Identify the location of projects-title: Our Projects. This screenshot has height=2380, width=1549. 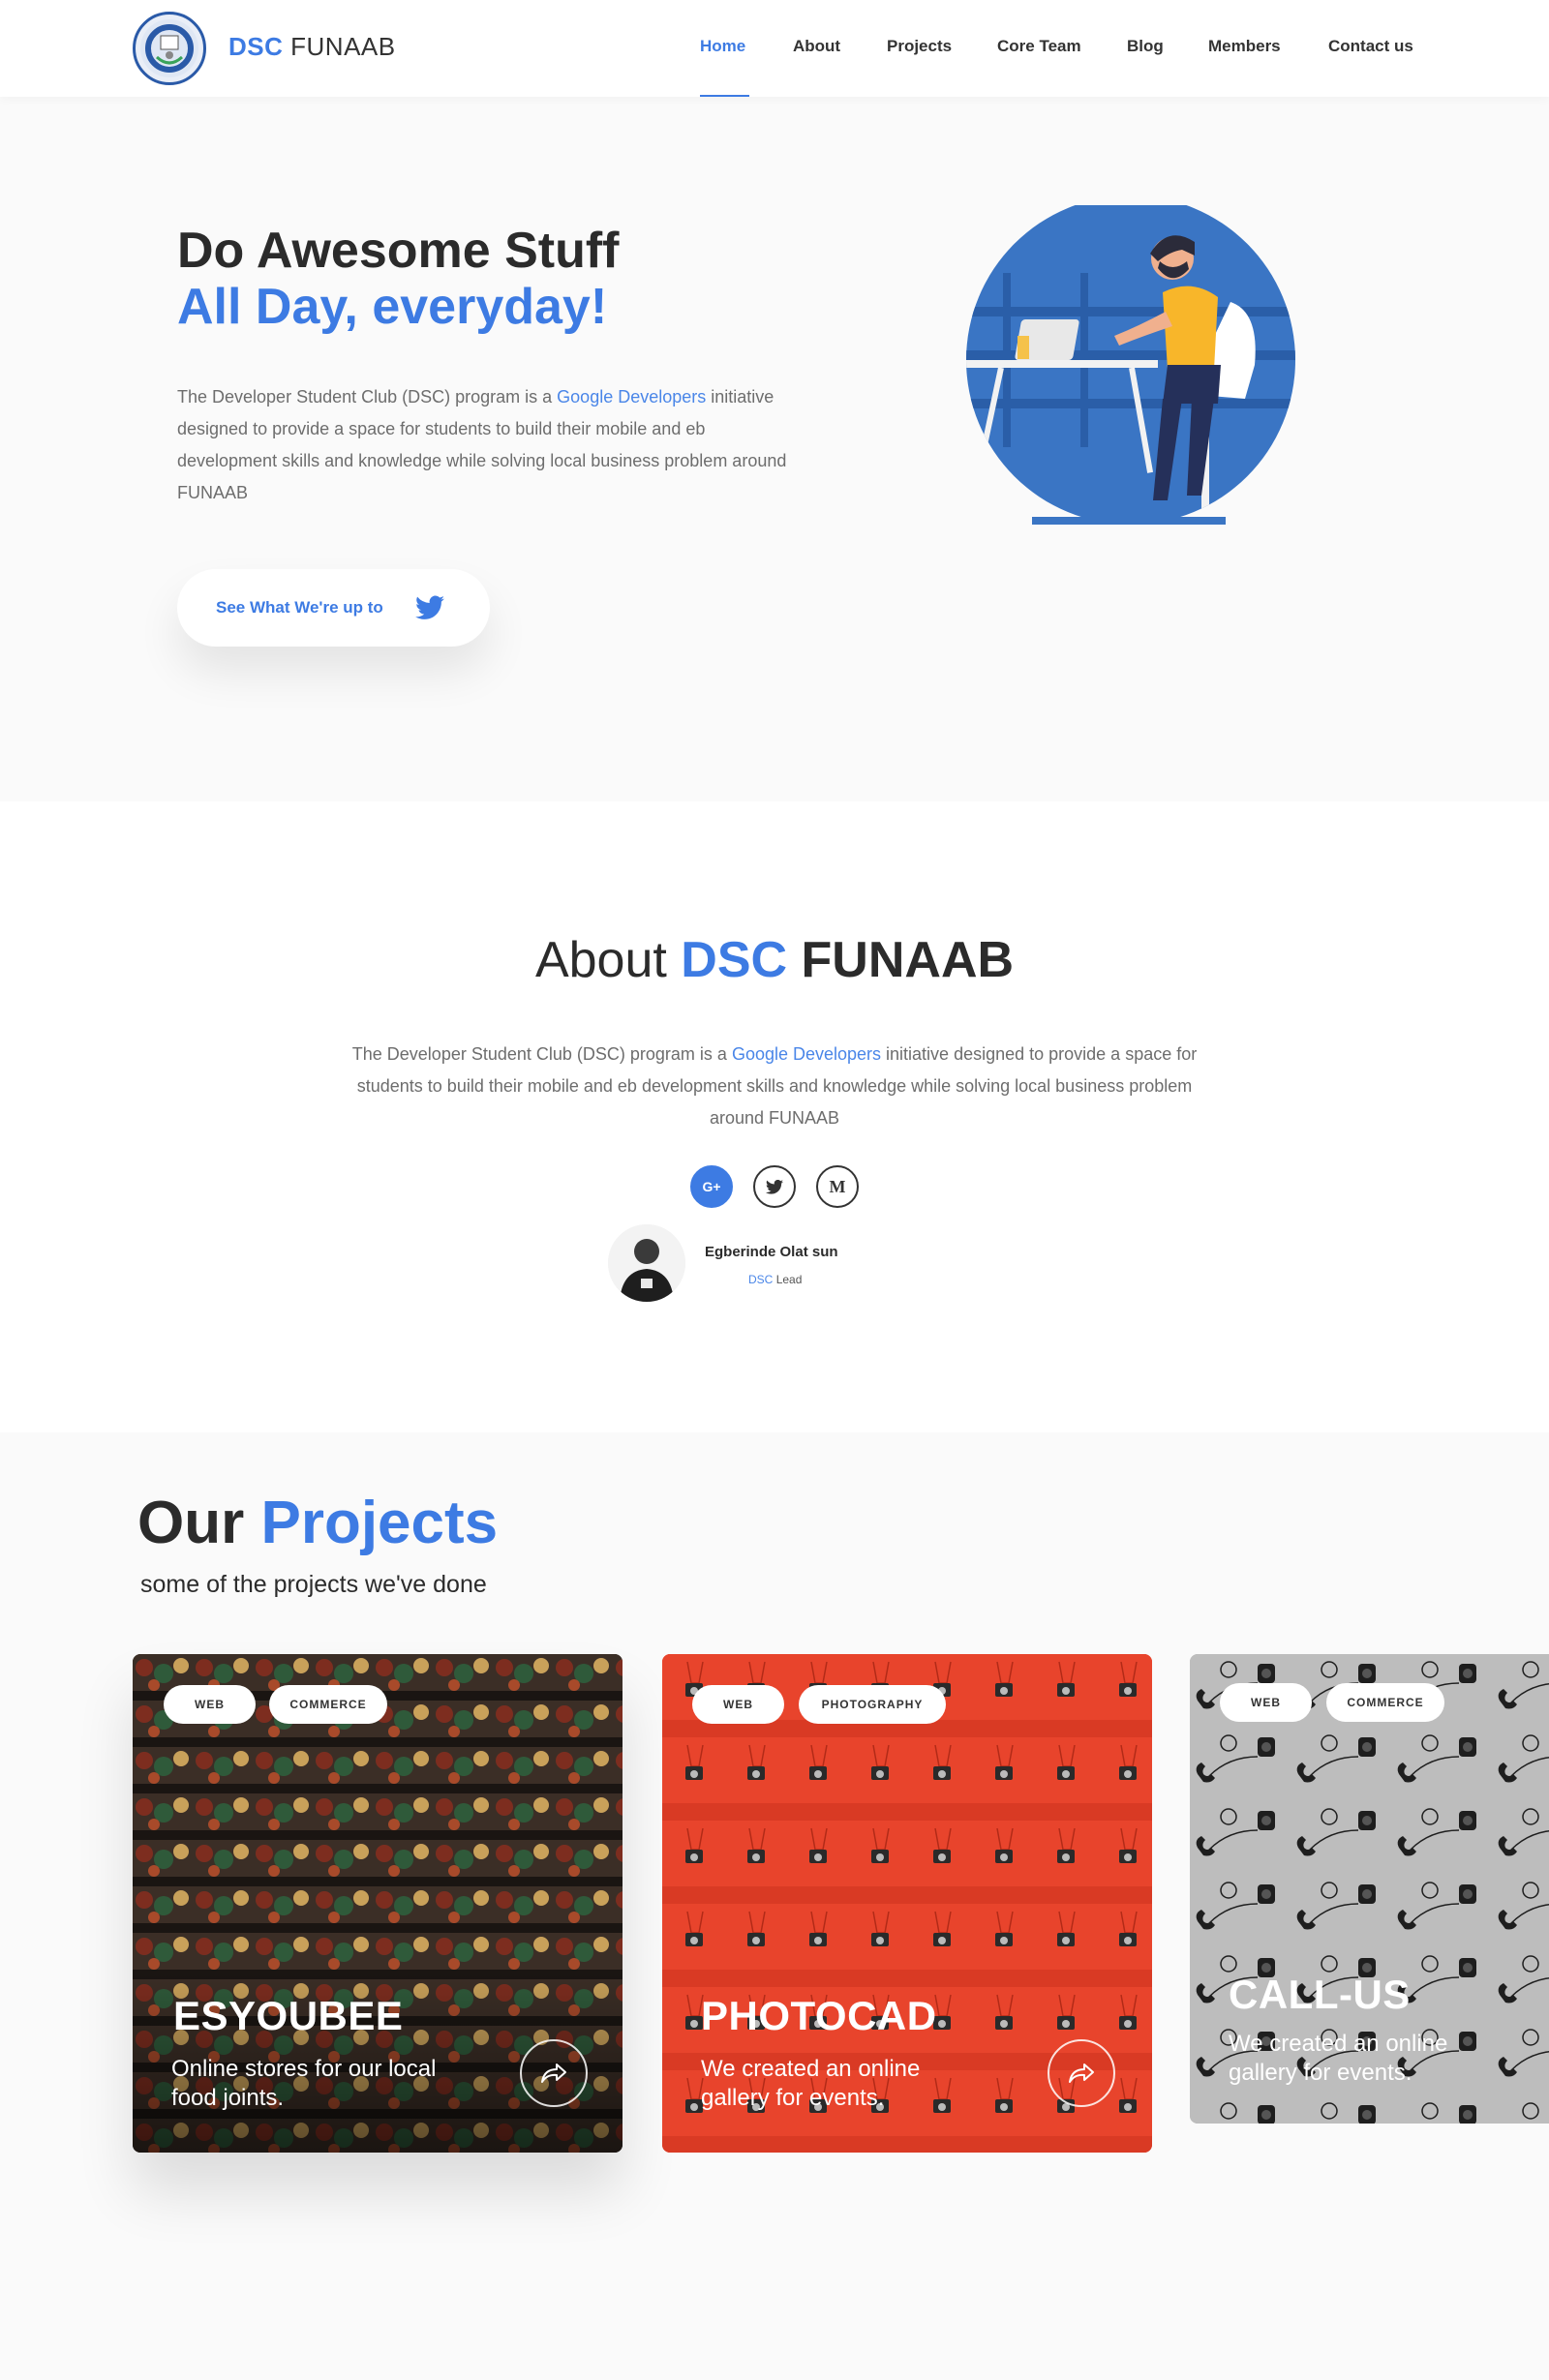
(318, 1523).